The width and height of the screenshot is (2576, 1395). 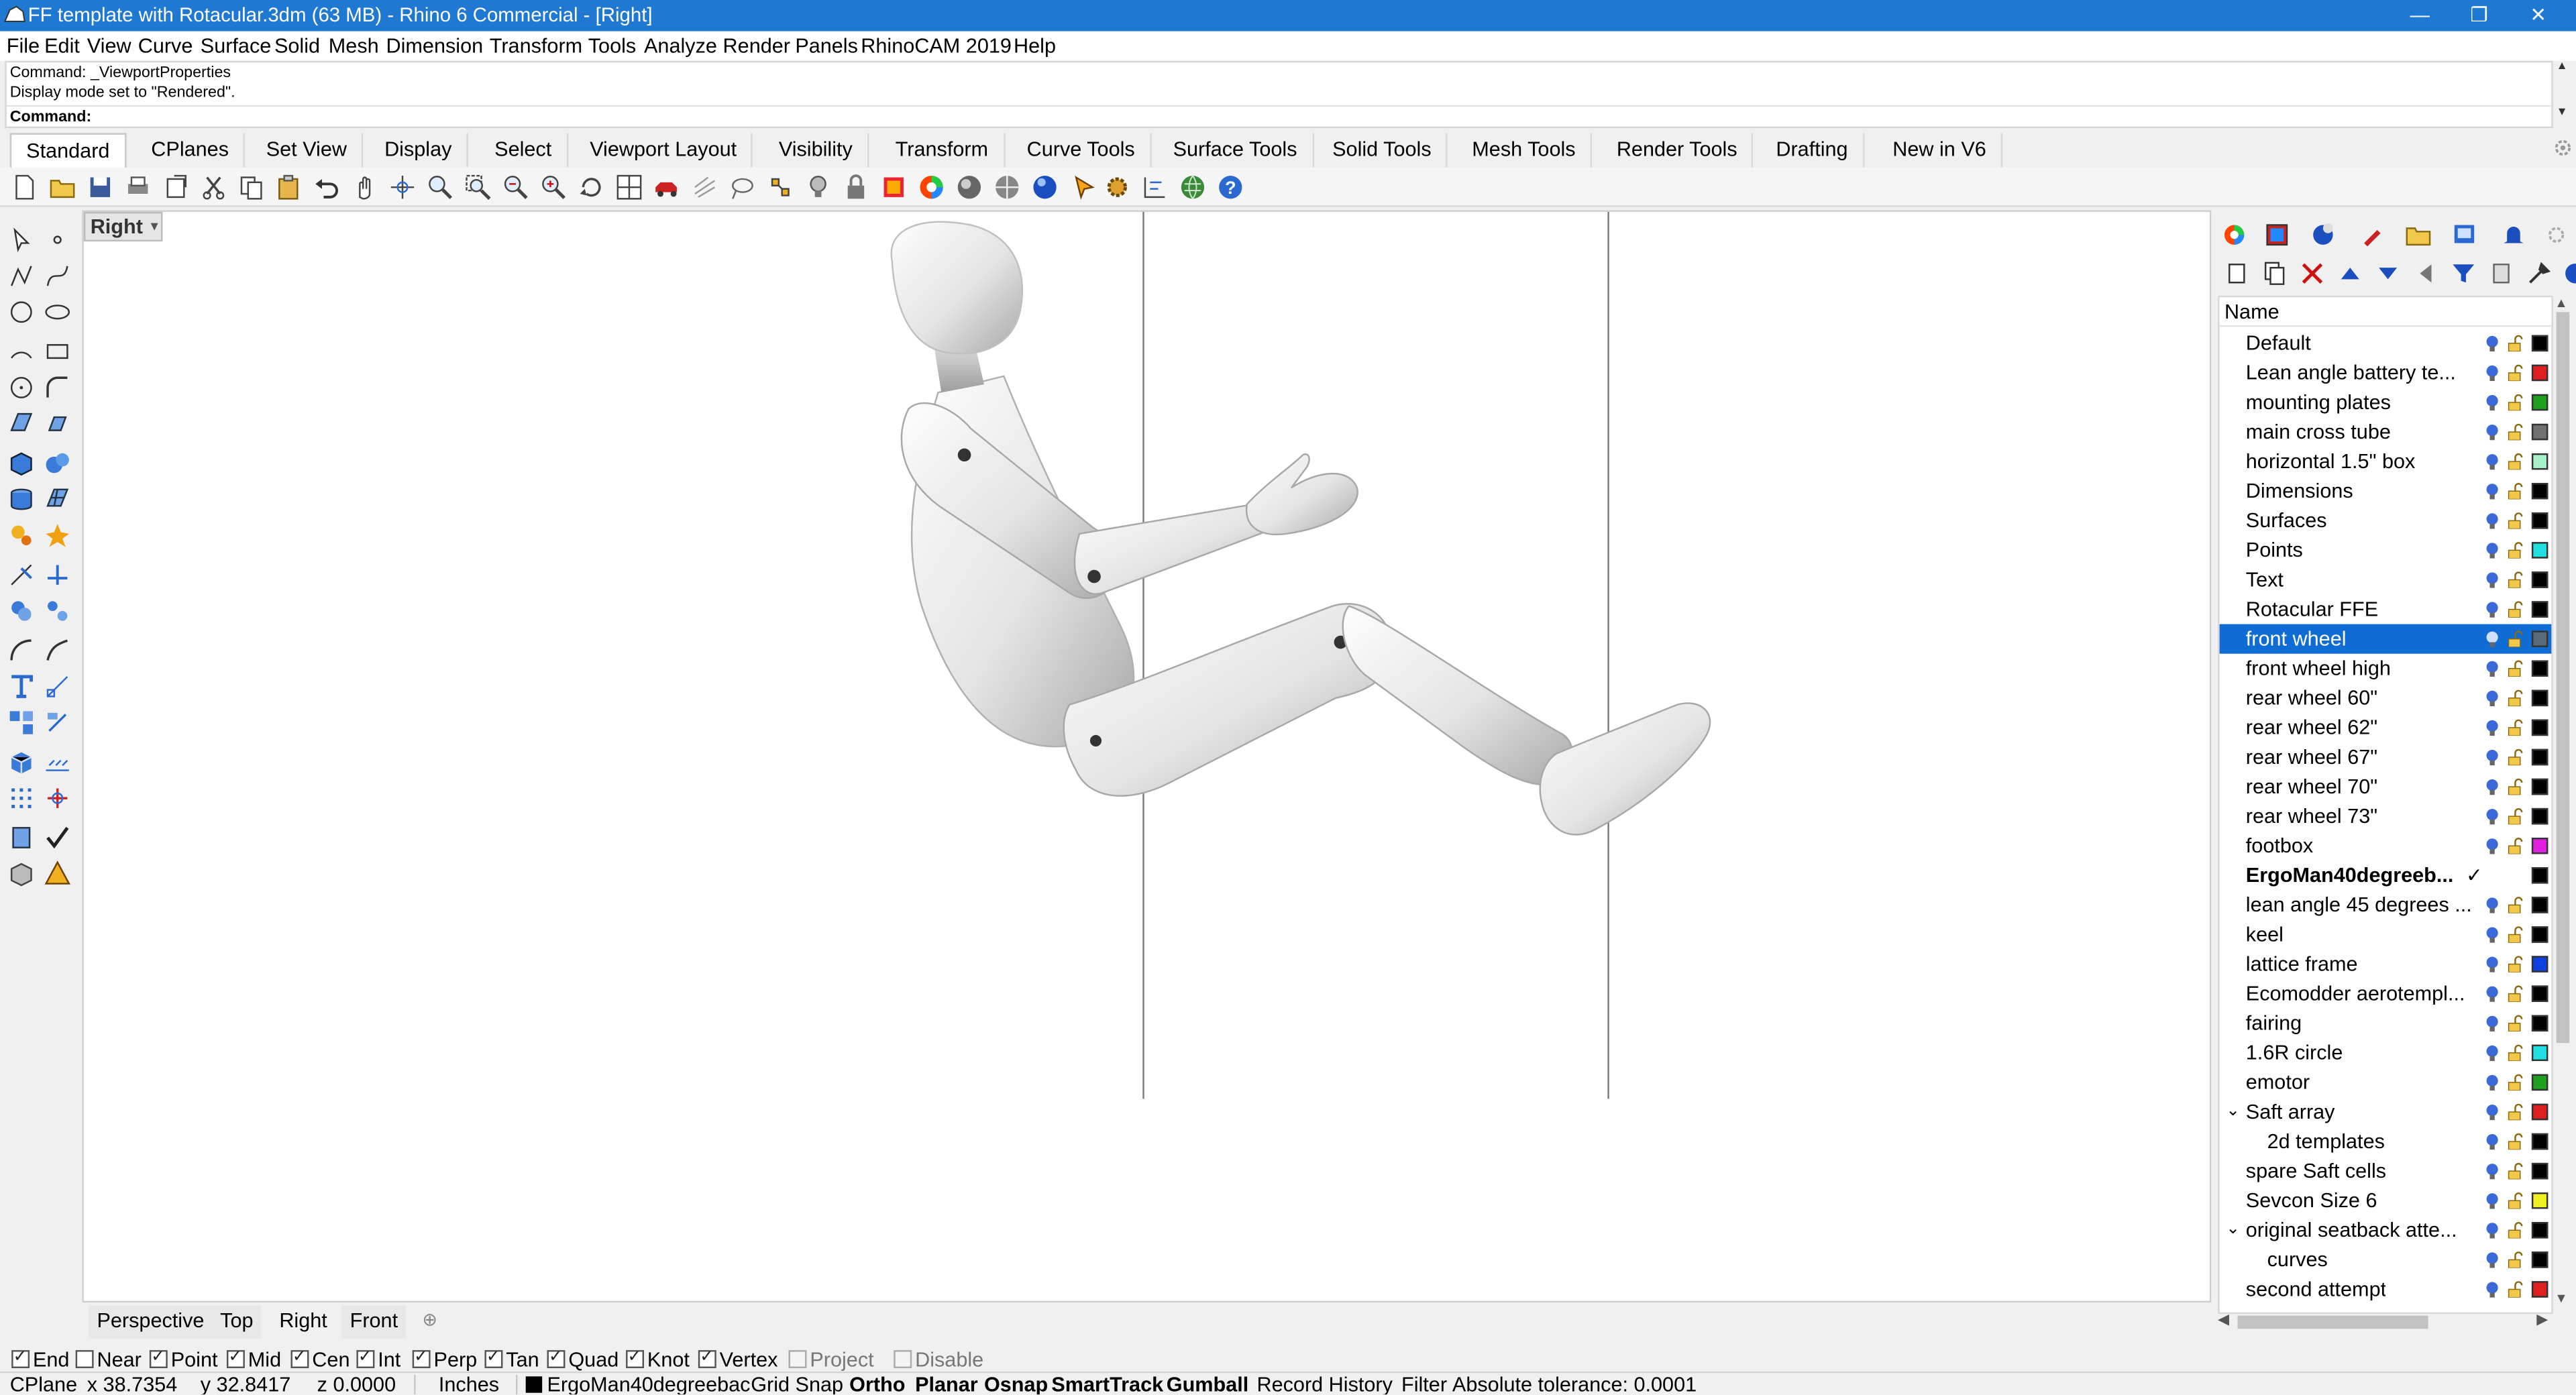 What do you see at coordinates (2463, 273) in the screenshot?
I see `filter-icon` at bounding box center [2463, 273].